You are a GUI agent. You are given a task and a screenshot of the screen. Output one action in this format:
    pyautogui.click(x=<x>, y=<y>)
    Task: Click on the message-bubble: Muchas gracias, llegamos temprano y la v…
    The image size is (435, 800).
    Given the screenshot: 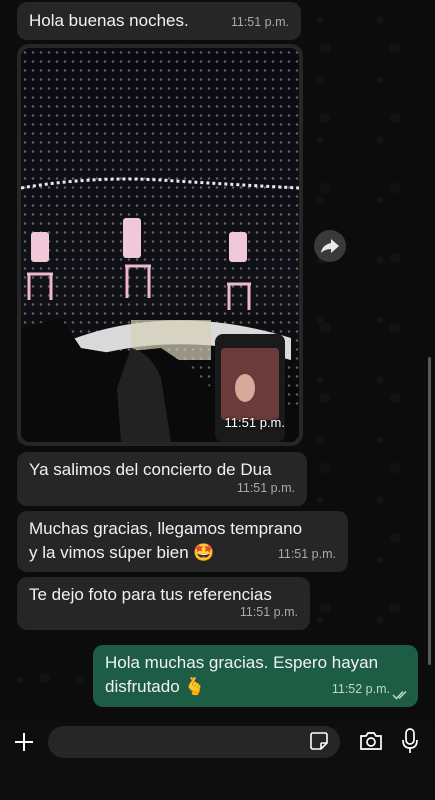 What is the action you would take?
    pyautogui.click(x=182, y=541)
    